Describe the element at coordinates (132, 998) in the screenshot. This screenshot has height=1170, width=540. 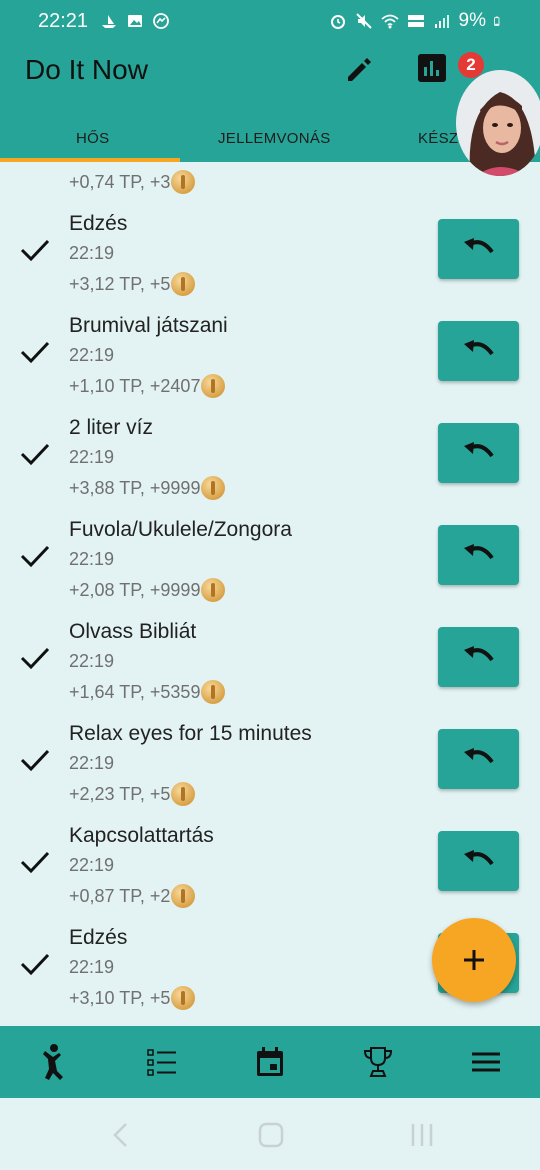
I see `task-reward: +3,10 TP, +5` at that location.